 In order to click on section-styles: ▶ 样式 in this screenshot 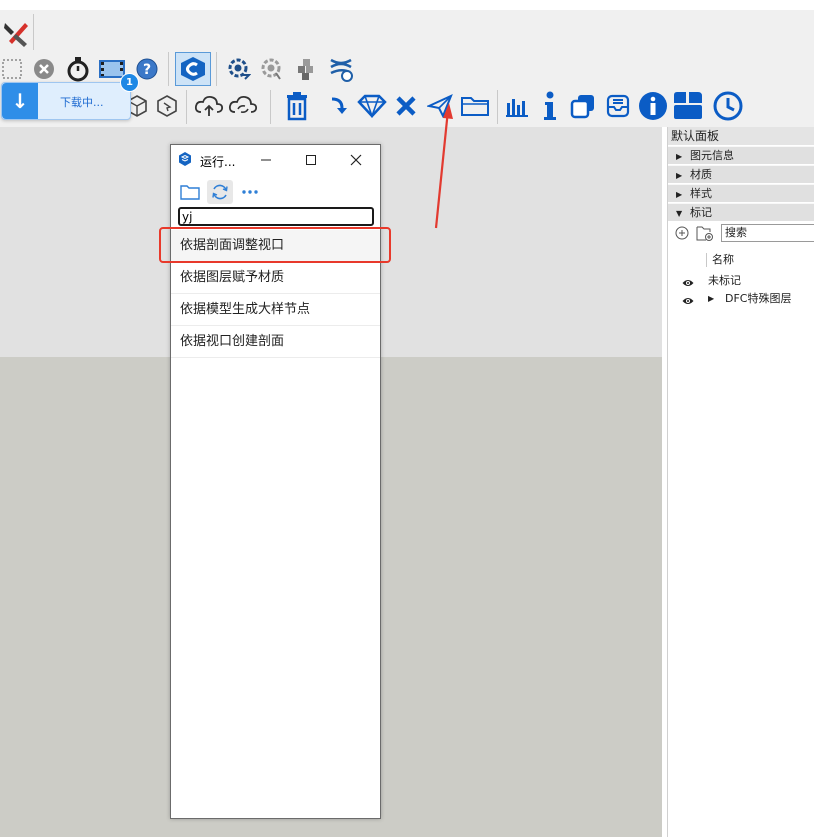, I will do `click(741, 193)`.